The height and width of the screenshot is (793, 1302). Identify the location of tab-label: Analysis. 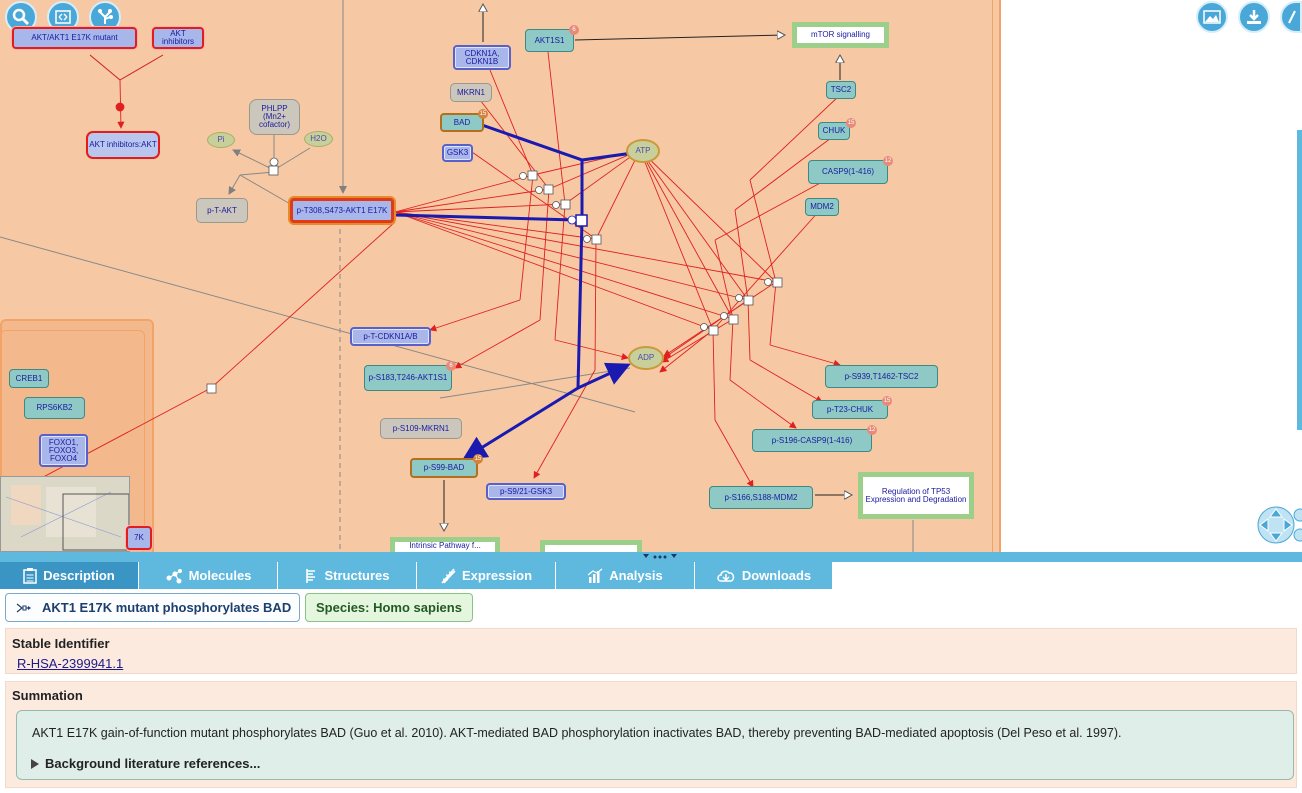
(636, 575).